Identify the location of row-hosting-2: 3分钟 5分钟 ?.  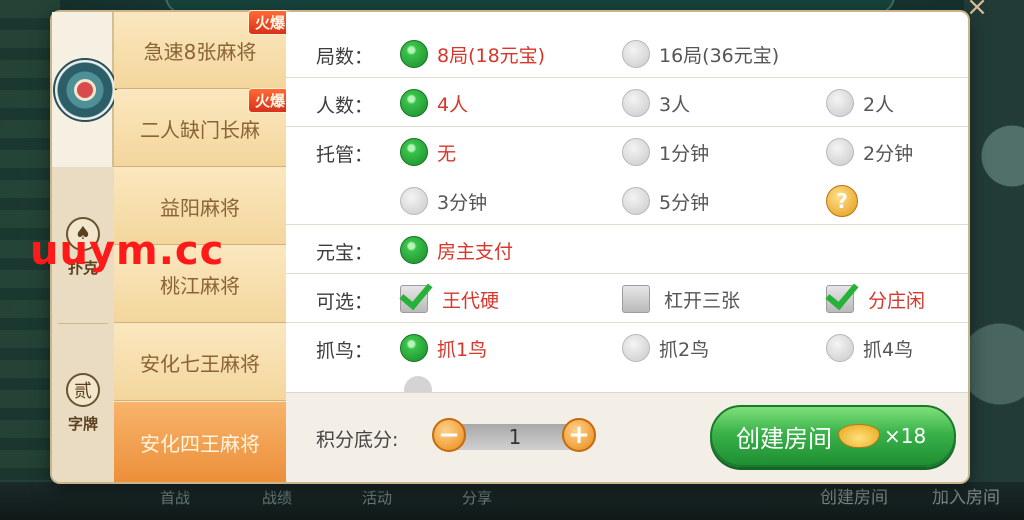
(627, 200).